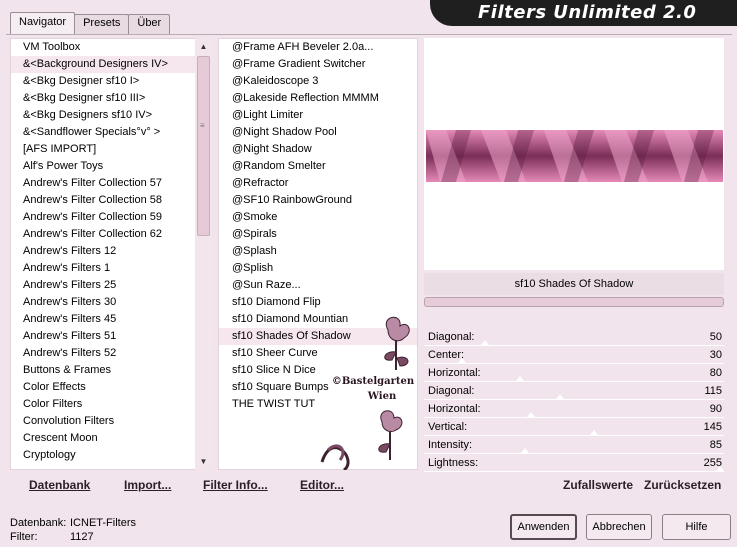  Describe the element at coordinates (202, 125) in the screenshot. I see `grip-icon: ≡` at that location.